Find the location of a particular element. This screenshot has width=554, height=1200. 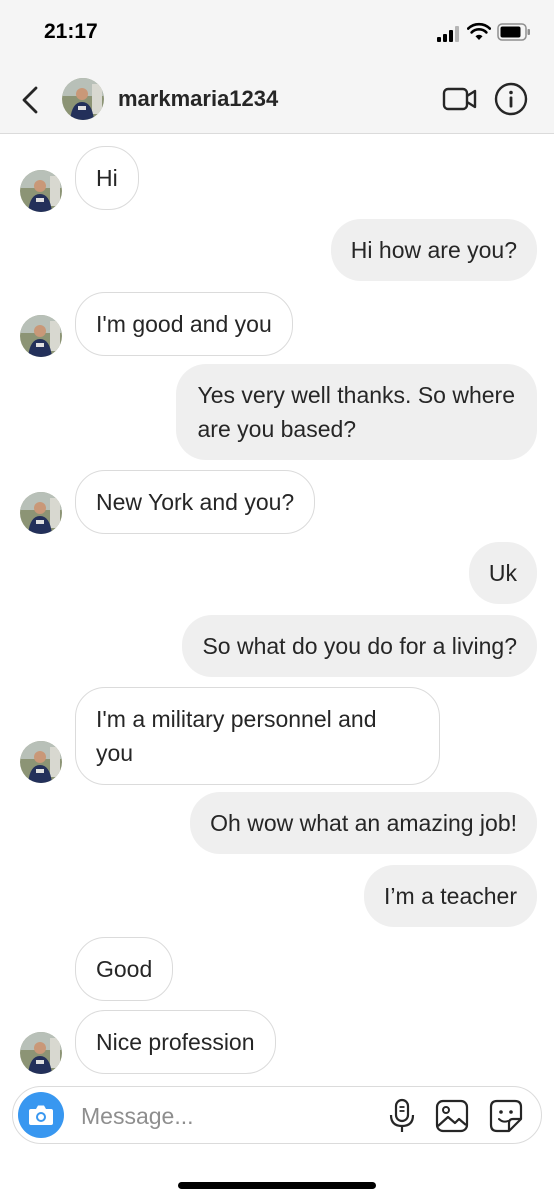

message-incoming: Nice profession is located at coordinates (175, 1042).